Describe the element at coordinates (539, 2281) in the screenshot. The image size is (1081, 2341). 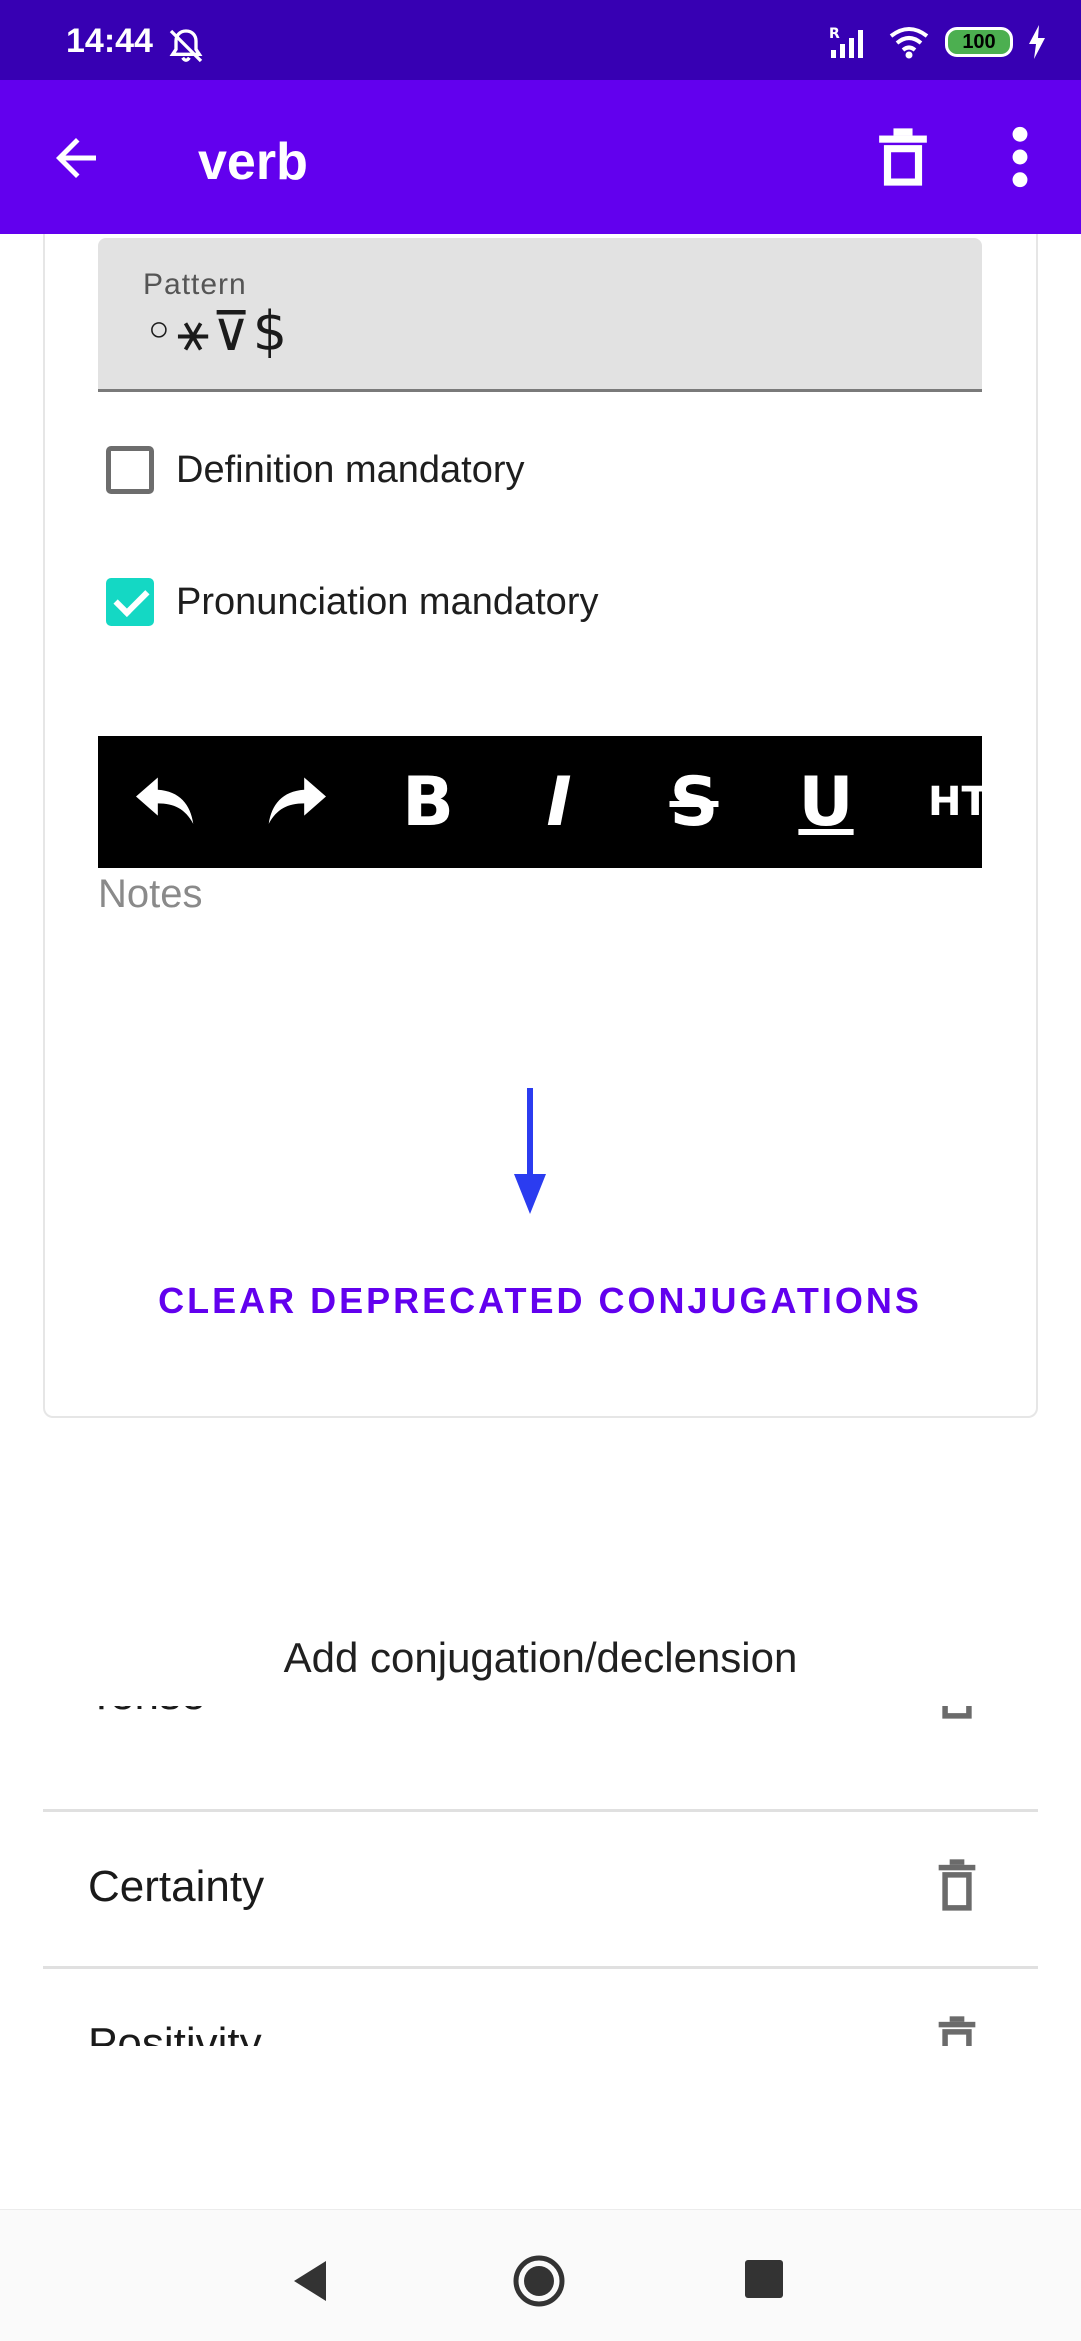
I see `nav-home-icon` at that location.